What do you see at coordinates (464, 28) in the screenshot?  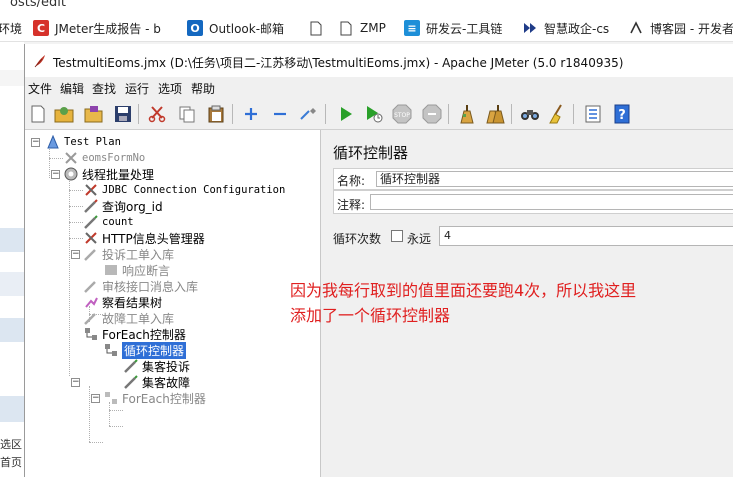 I see `bookmark-label: 研发云-工具链` at bounding box center [464, 28].